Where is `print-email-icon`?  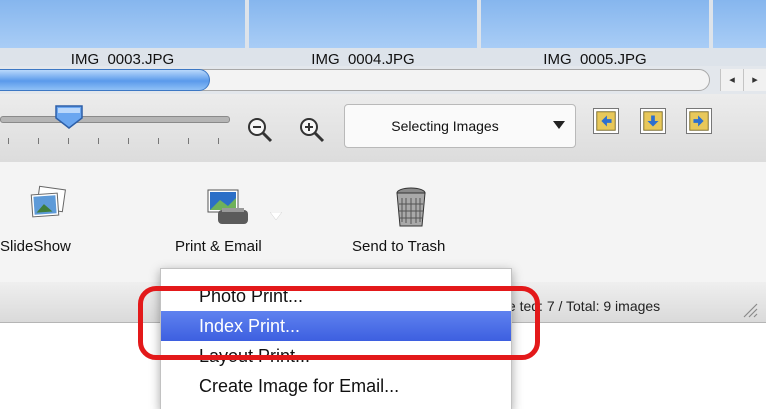 print-email-icon is located at coordinates (227, 207).